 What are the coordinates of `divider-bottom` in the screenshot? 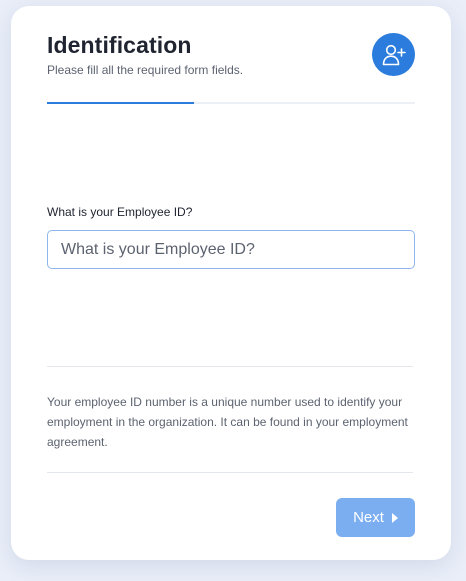 It's located at (230, 472).